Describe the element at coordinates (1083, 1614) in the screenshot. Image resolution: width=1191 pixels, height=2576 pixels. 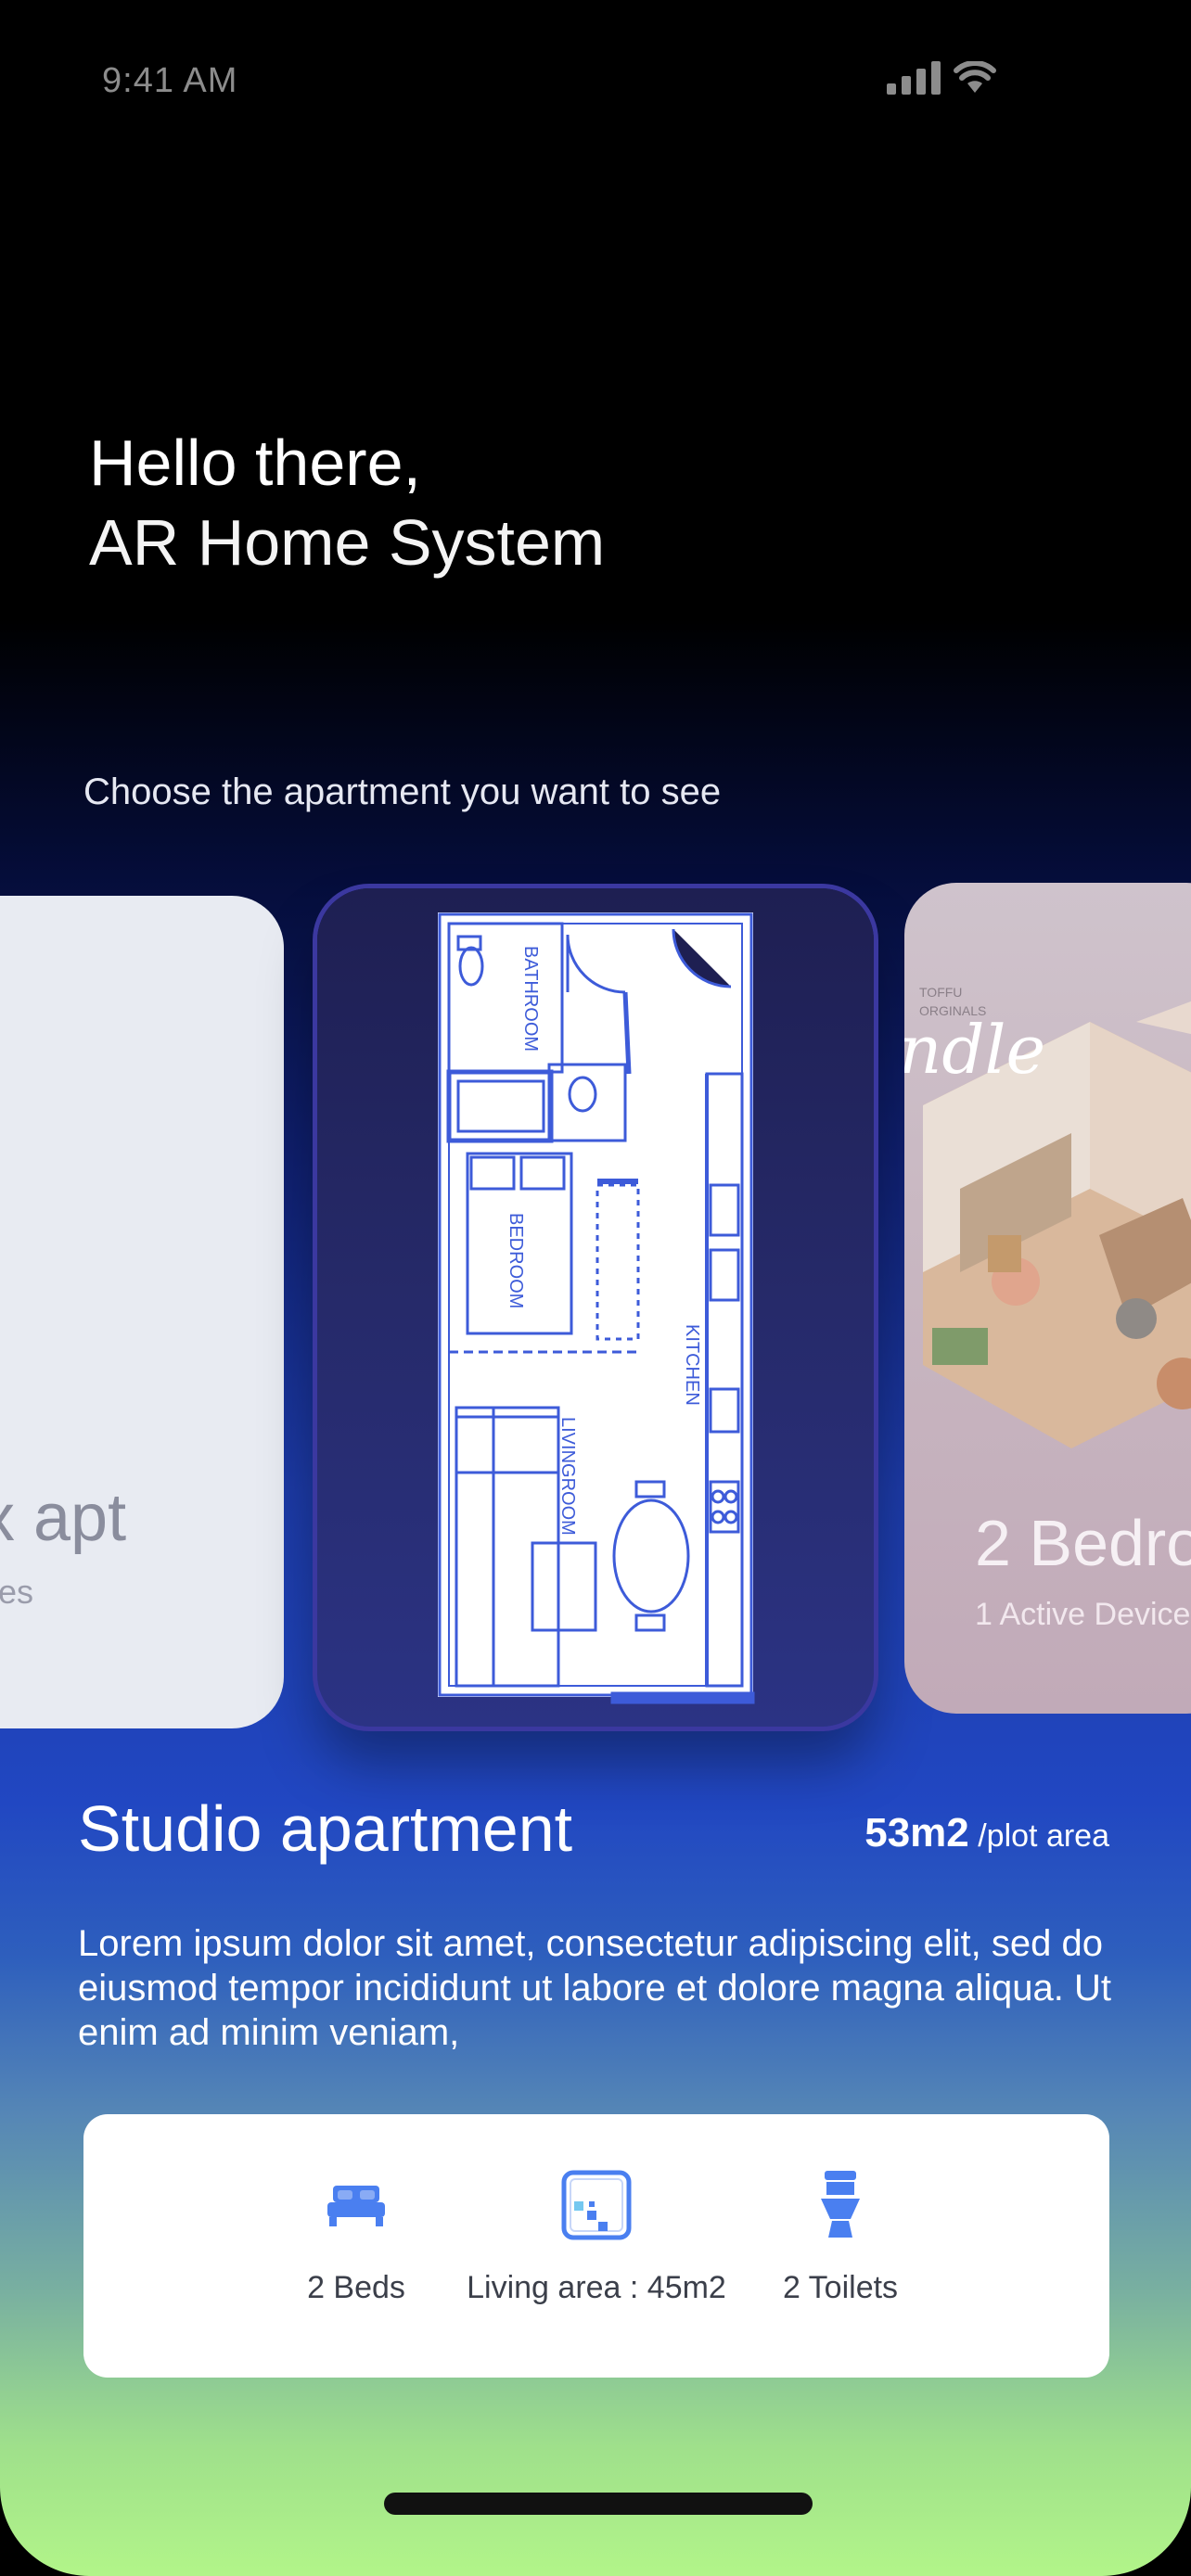
I see `card-subtitle: 1 Active Device` at that location.